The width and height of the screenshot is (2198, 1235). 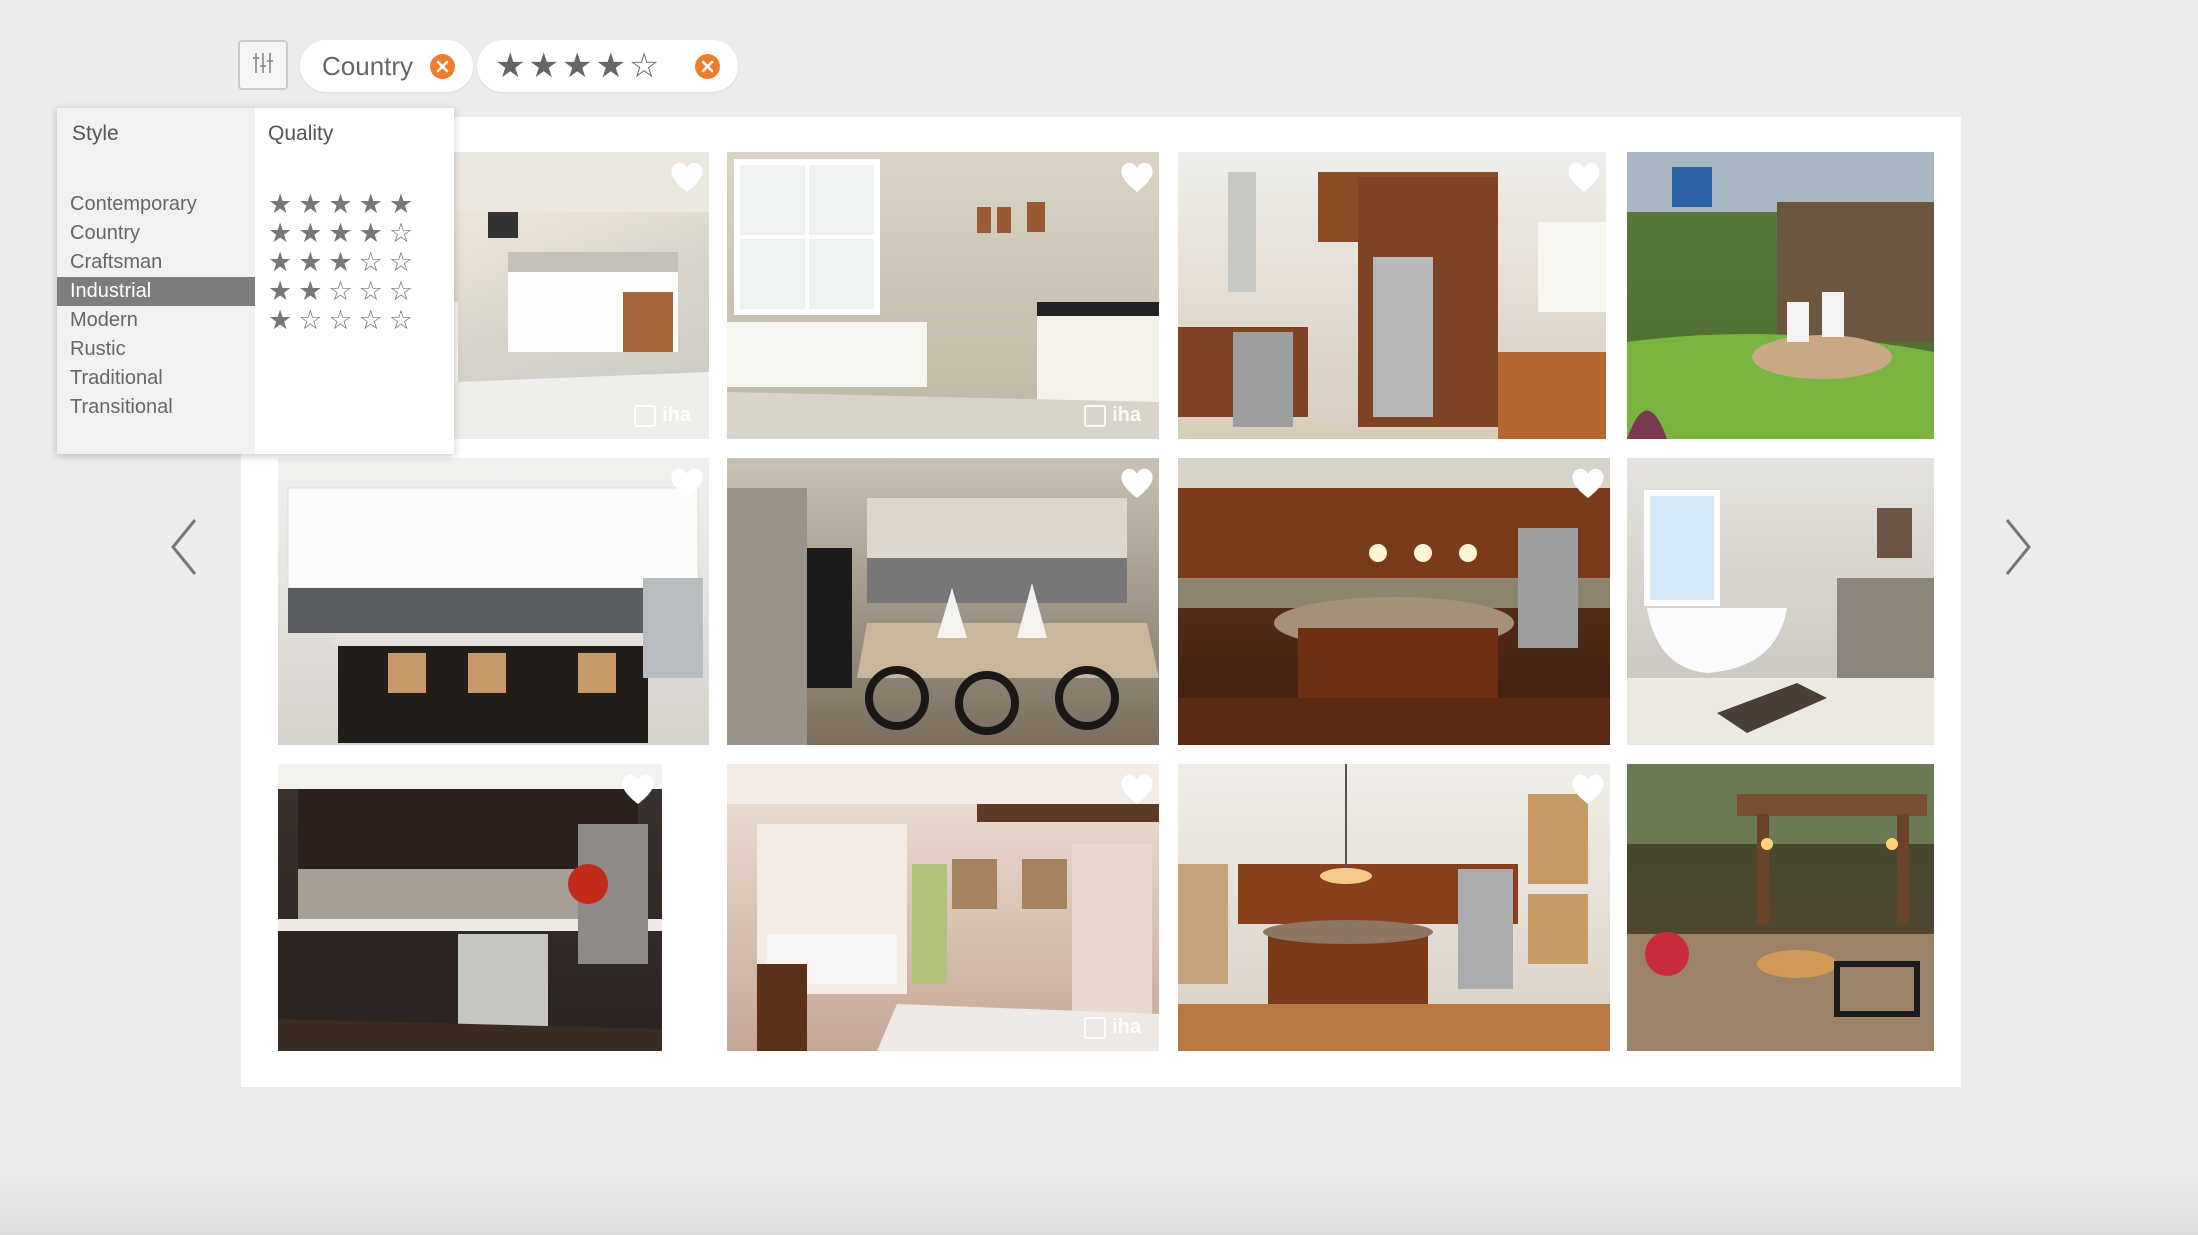 I want to click on gallery-image-cherry-kitchen-pendants, so click(x=1394, y=601).